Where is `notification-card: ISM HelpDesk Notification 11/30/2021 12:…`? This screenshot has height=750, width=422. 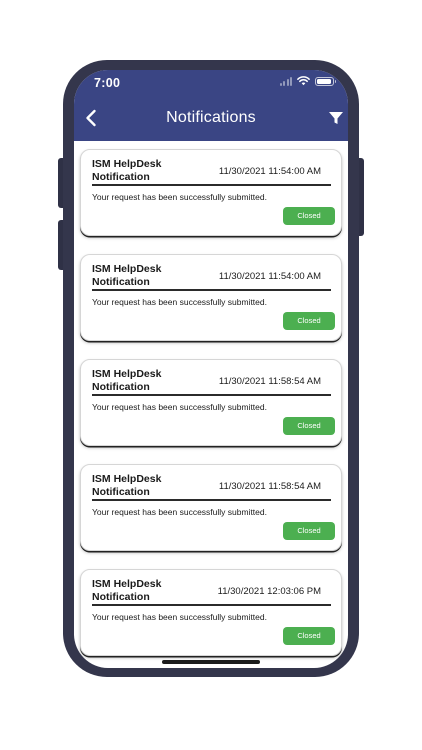
notification-card: ISM HelpDesk Notification 11/30/2021 12:… is located at coordinates (211, 612).